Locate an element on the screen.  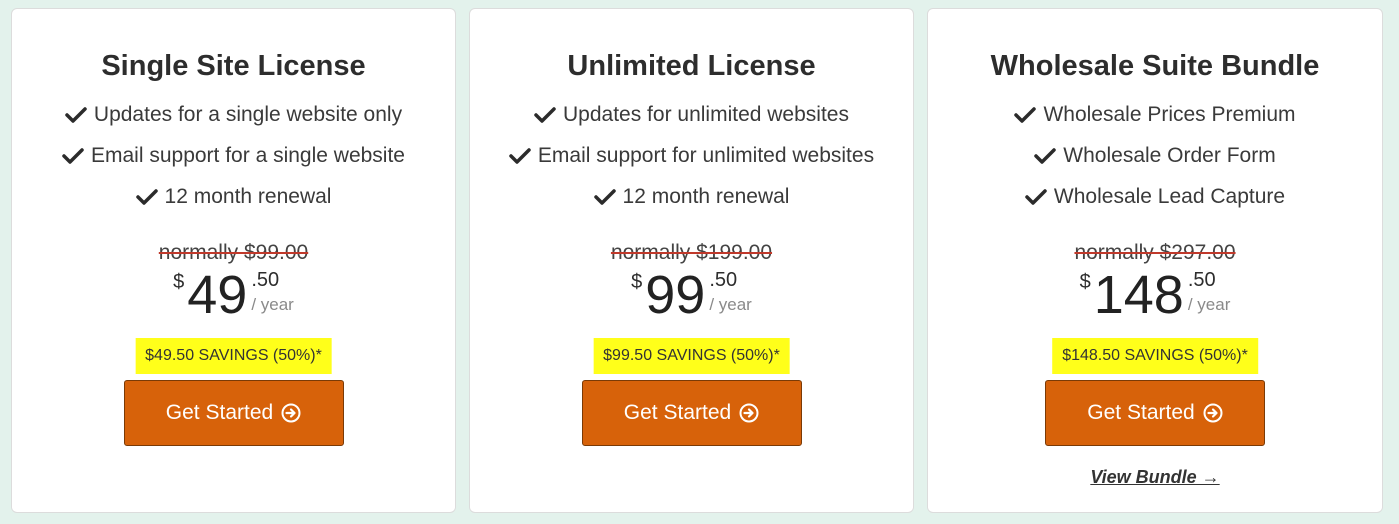
price: $ 49 .50 / year is located at coordinates (233, 299).